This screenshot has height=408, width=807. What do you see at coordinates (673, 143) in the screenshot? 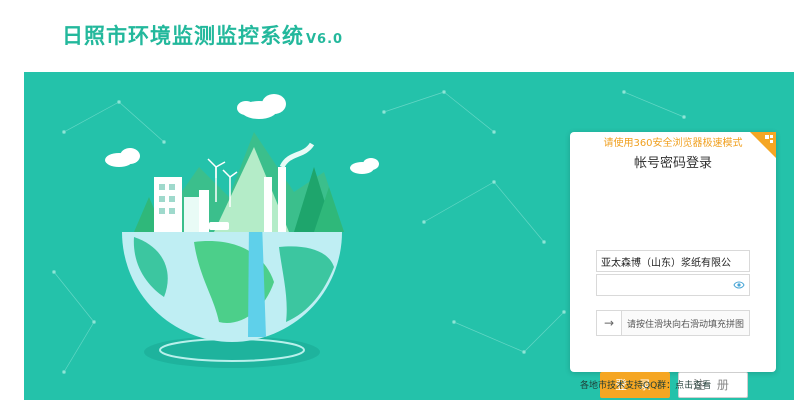
I see `browser-tip: 请使用360安全浏览器极速模式` at bounding box center [673, 143].